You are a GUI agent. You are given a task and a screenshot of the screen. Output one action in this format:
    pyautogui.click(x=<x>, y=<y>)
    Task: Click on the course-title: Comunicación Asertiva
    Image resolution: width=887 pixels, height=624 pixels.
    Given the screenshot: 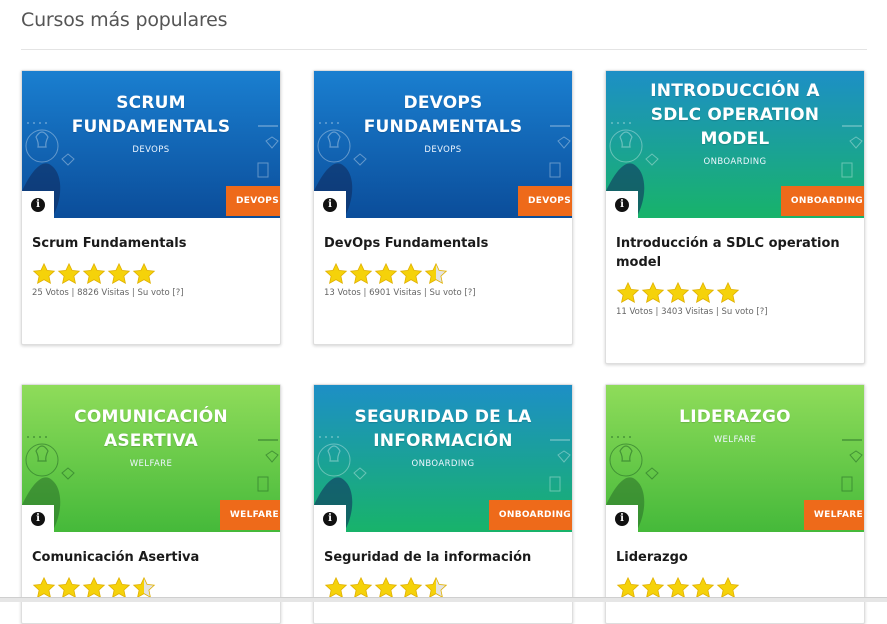 What is the action you would take?
    pyautogui.click(x=151, y=557)
    